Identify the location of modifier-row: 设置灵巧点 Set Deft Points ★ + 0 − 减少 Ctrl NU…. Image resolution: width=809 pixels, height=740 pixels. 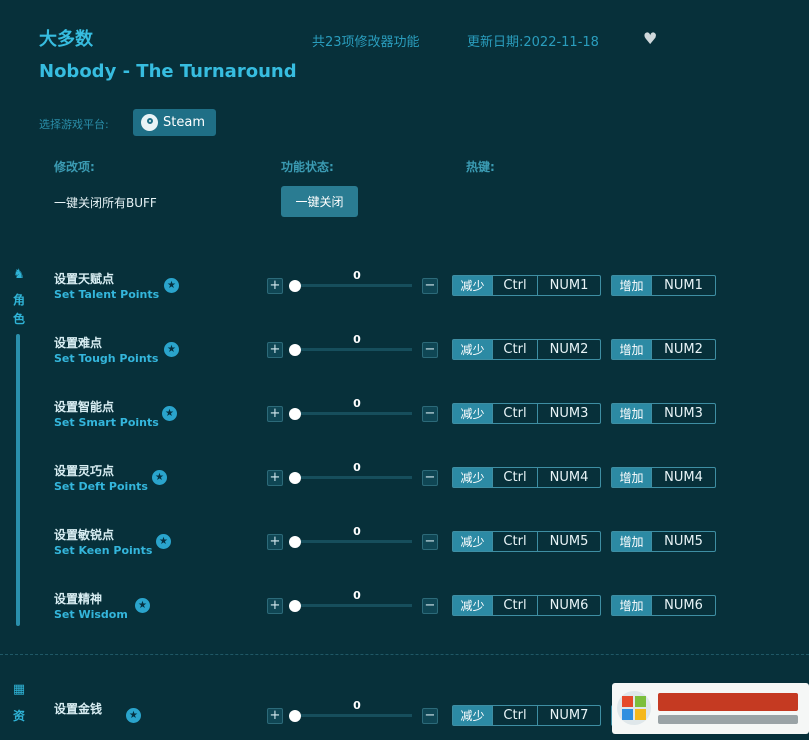
(404, 481).